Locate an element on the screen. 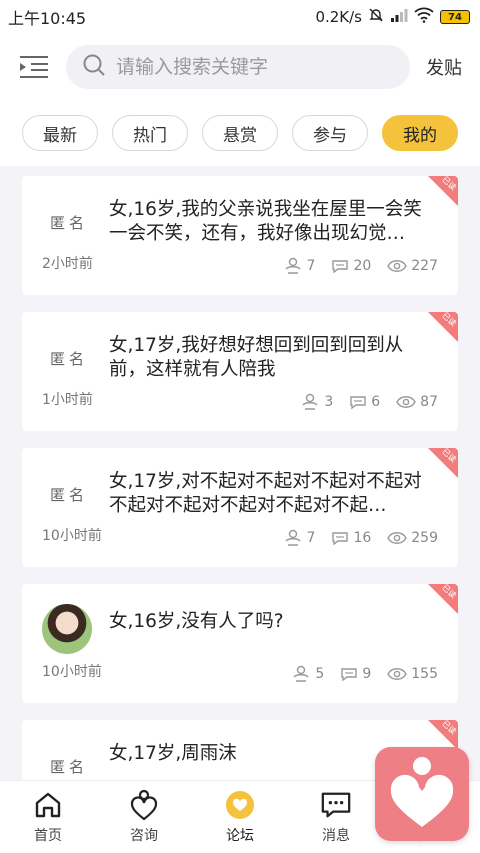  home-icon is located at coordinates (48, 805).